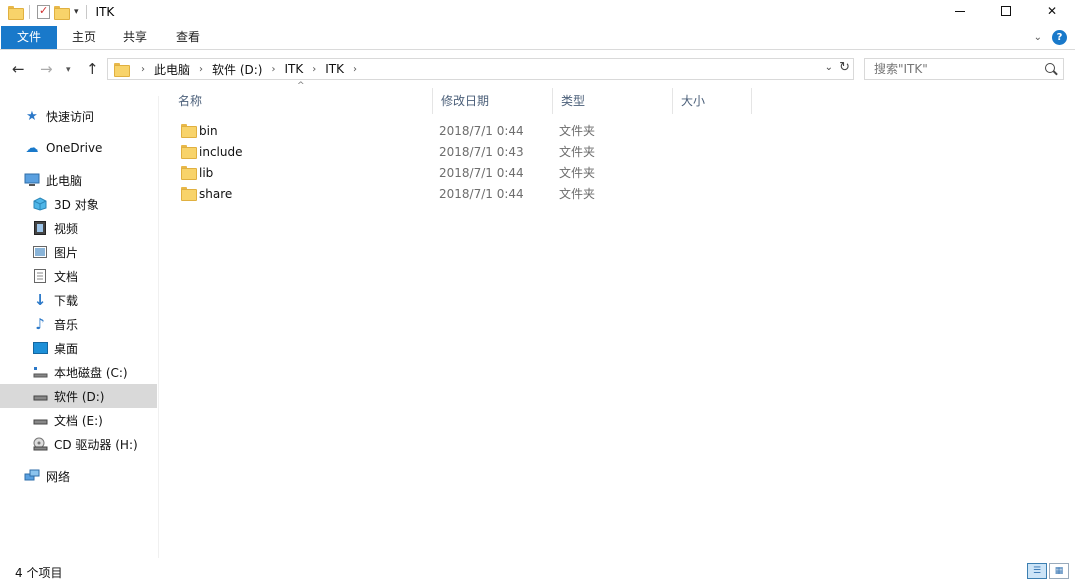  What do you see at coordinates (68, 70) in the screenshot?
I see `recent-locations-chevron-icon: ▾` at bounding box center [68, 70].